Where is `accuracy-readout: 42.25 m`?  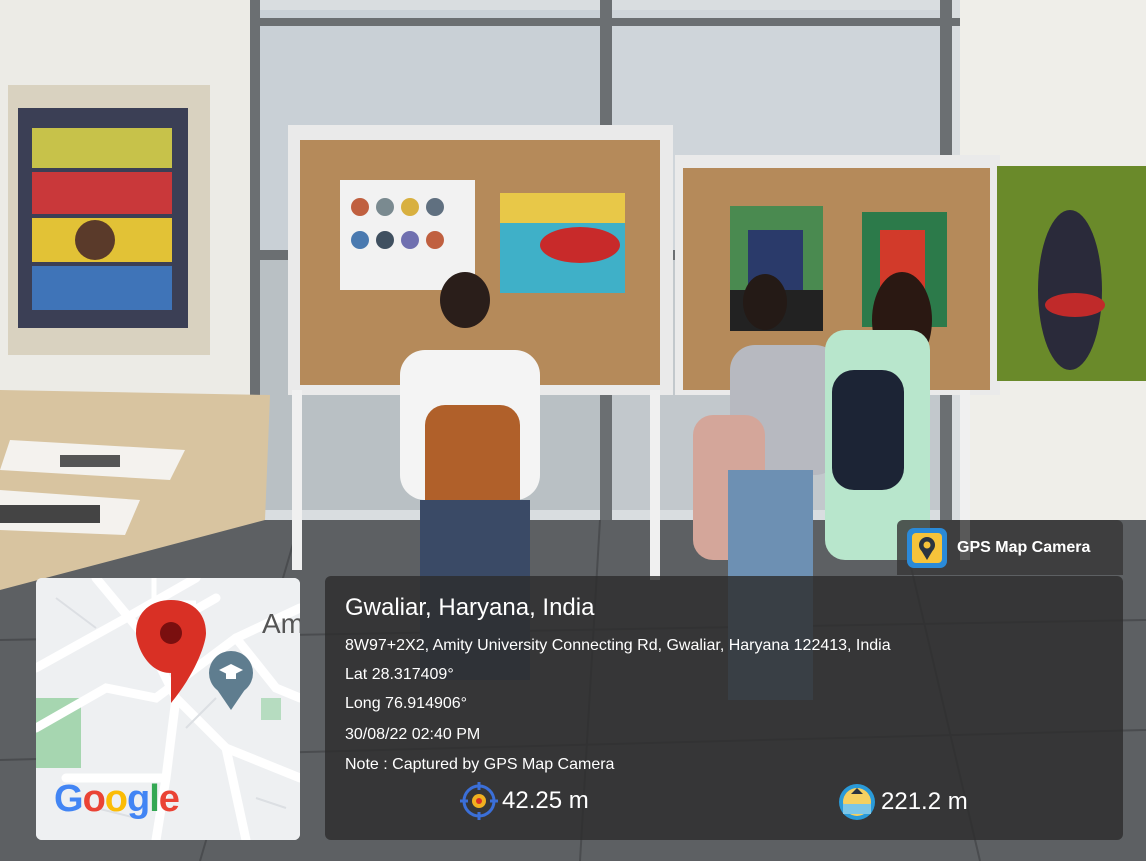 accuracy-readout: 42.25 m is located at coordinates (524, 801).